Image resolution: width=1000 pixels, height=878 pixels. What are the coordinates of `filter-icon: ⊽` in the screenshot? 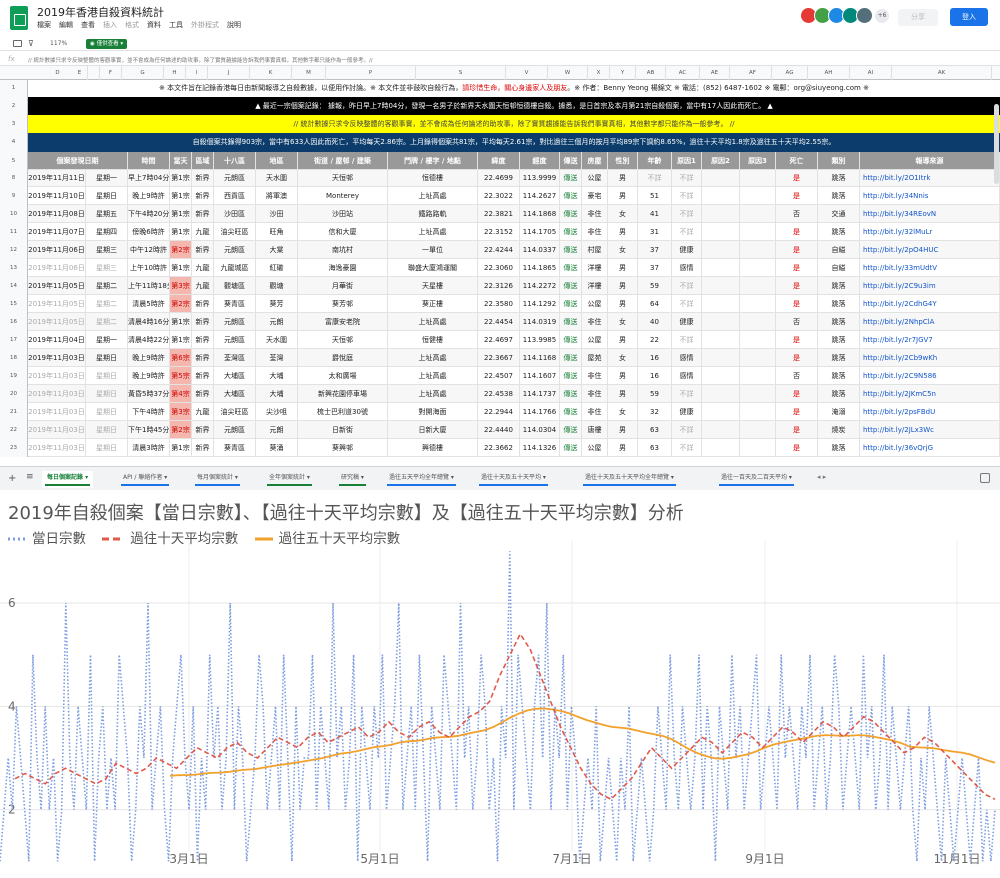 It's located at (31, 43).